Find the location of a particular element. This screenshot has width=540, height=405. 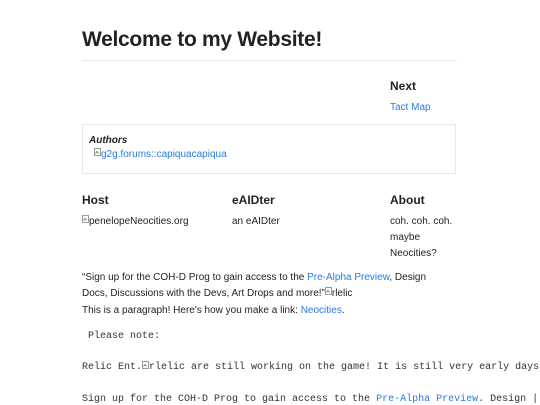

host-image-alt: penelopeNeocities.org is located at coordinates (139, 221).